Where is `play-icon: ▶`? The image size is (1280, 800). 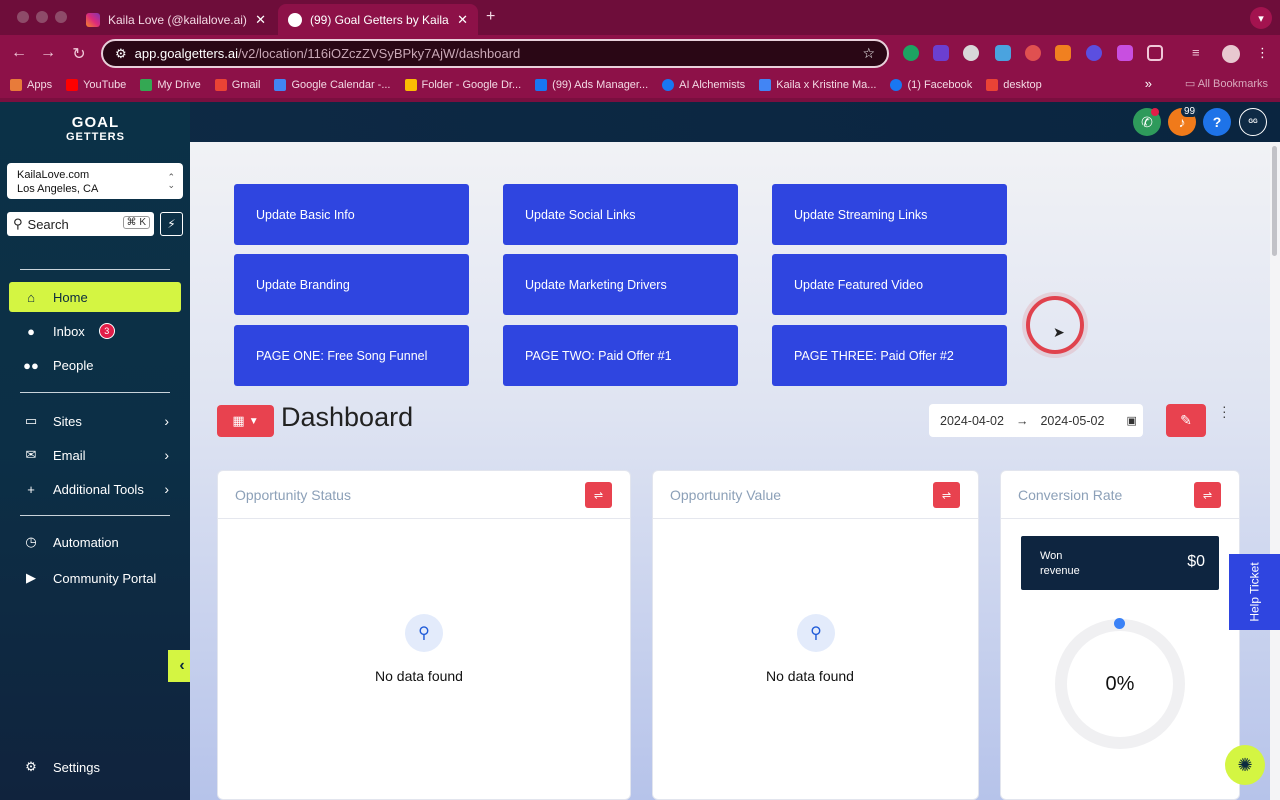
play-icon: ▶ is located at coordinates (31, 577).